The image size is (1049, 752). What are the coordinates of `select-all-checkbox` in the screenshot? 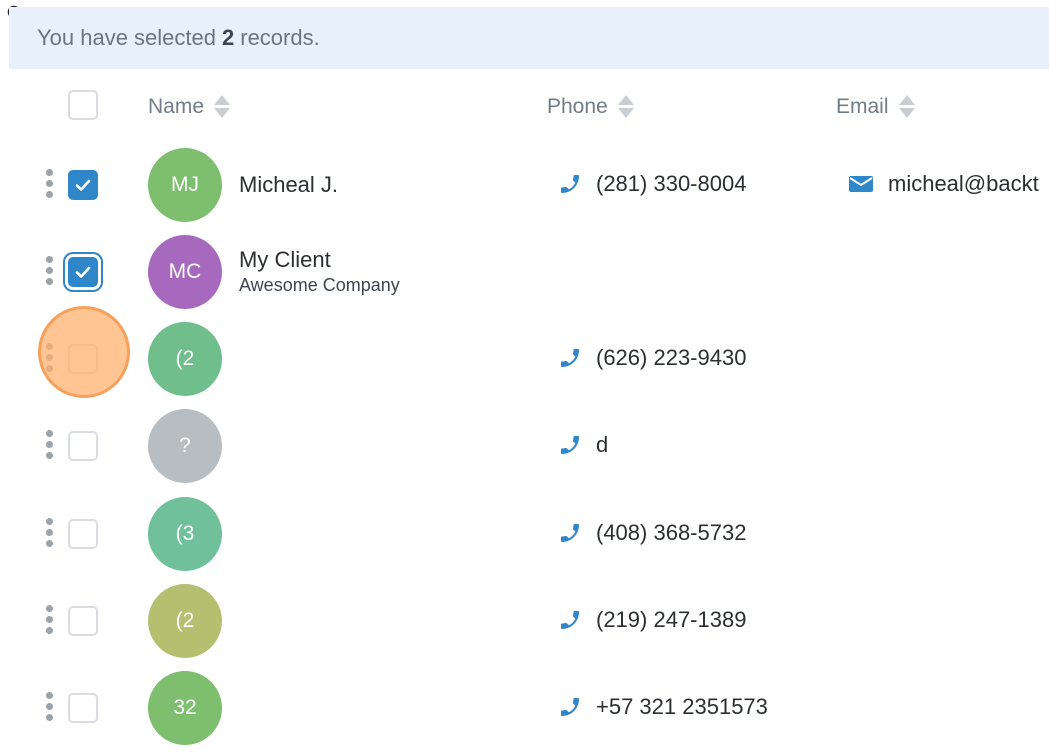 It's located at (83, 105).